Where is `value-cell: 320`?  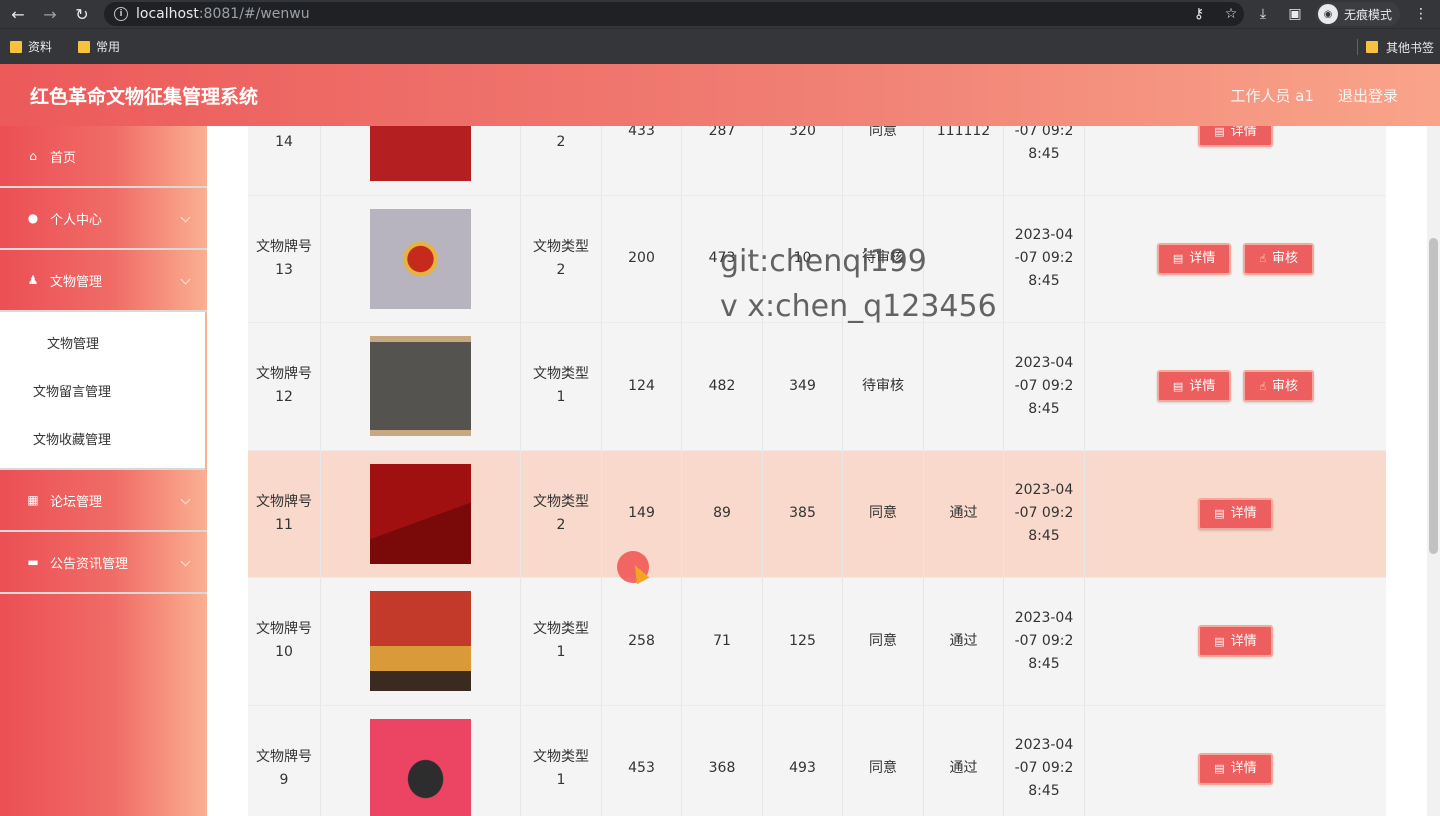 value-cell: 320 is located at coordinates (803, 160).